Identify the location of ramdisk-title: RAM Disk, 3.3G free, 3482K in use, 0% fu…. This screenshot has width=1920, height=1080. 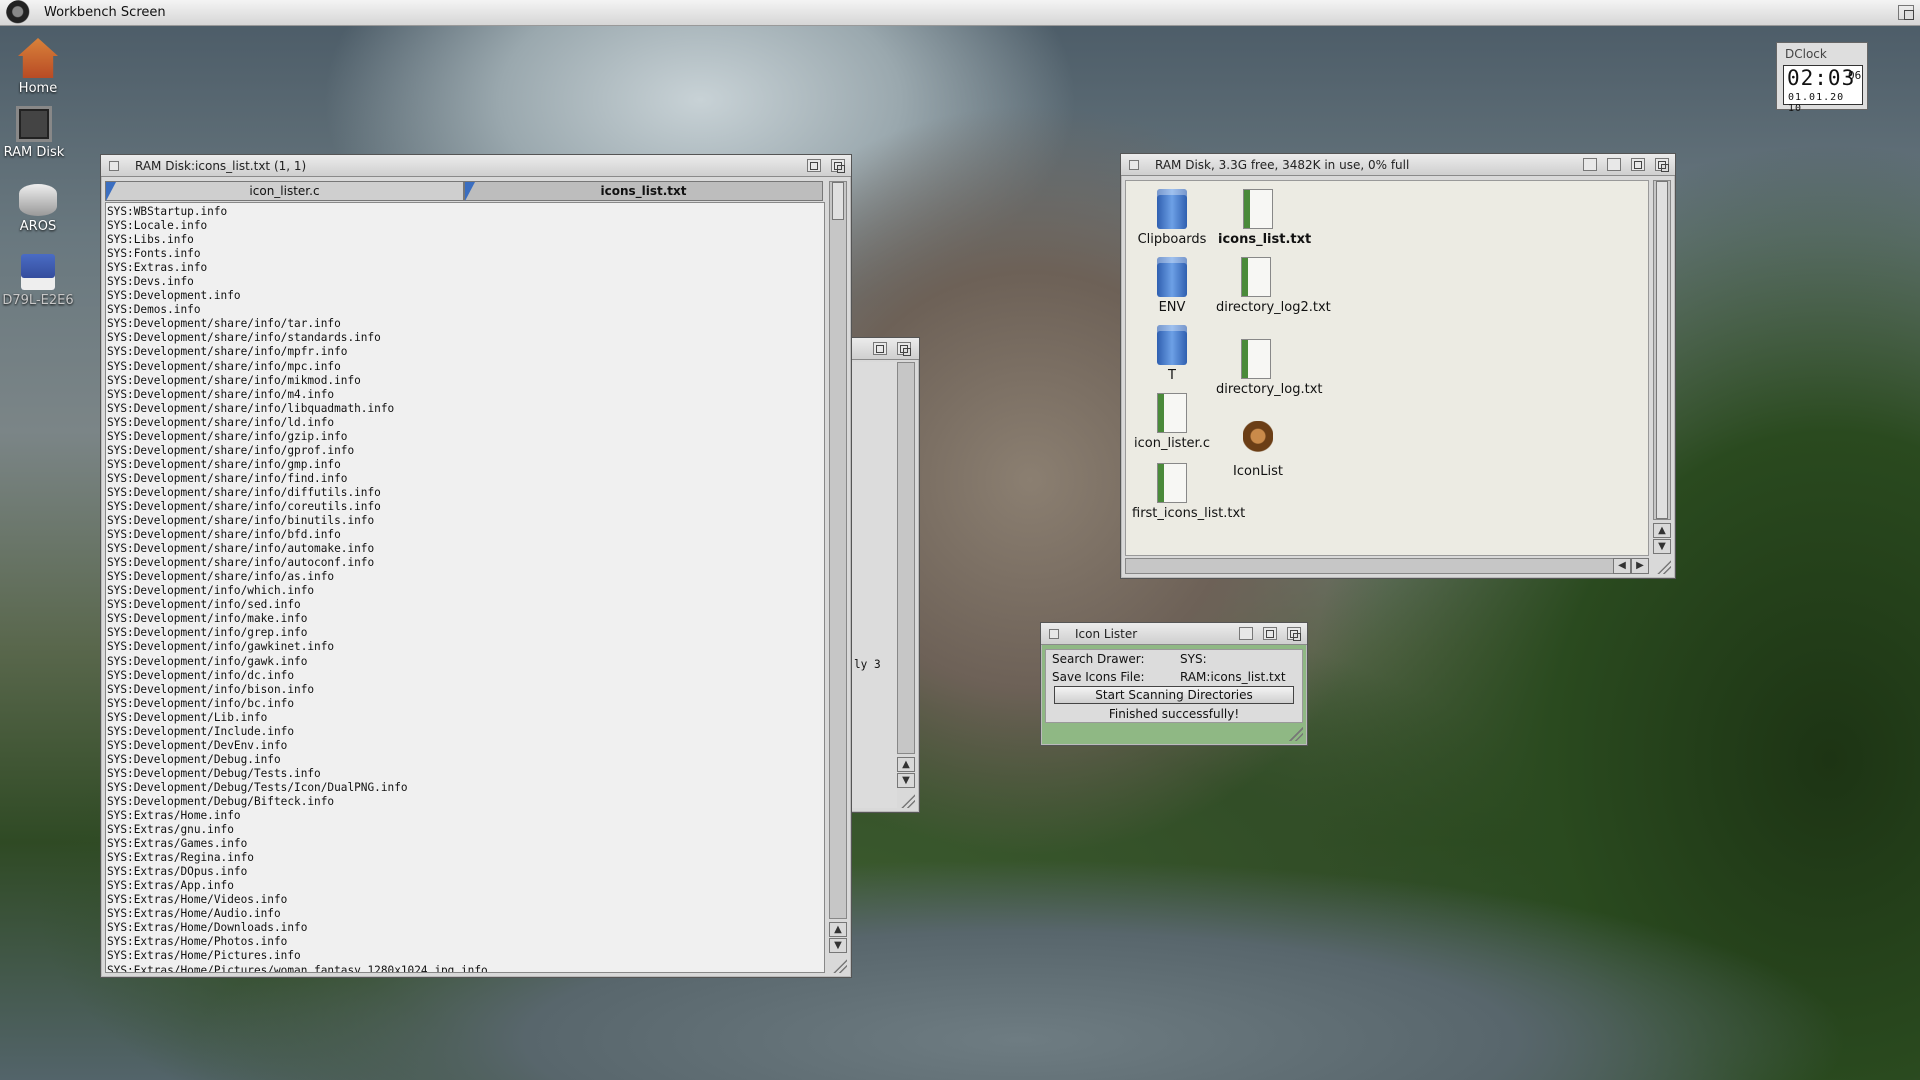
(1282, 165).